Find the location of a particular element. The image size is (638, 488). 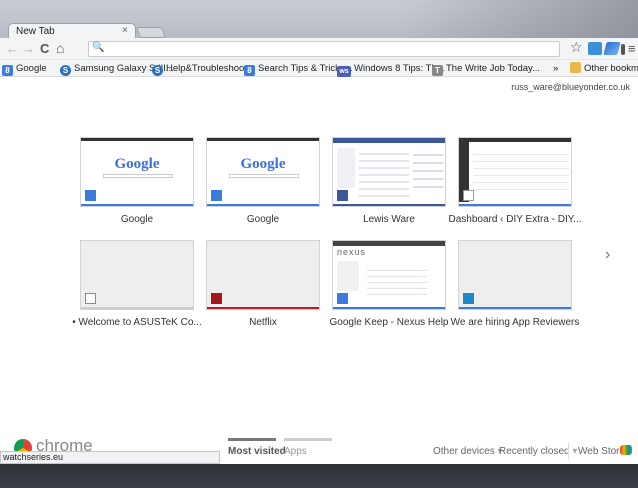

facebook-icon is located at coordinates (342, 195).